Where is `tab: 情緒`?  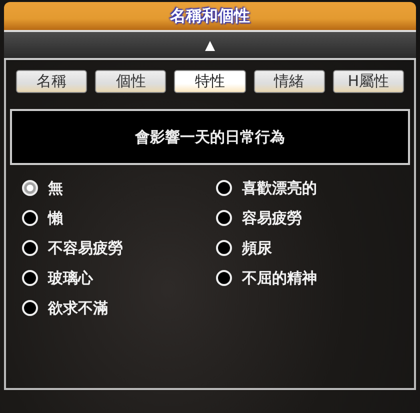
tab: 情緒 is located at coordinates (289, 81).